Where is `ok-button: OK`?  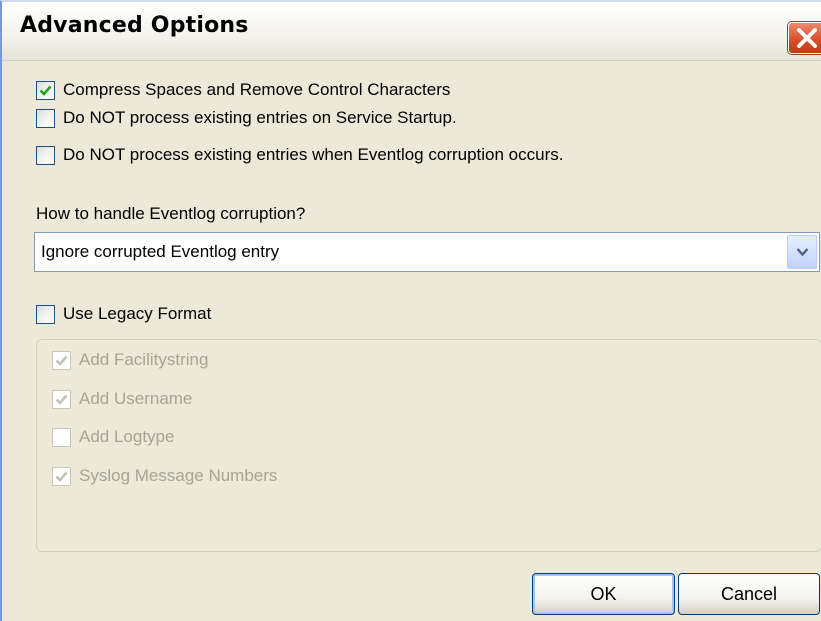 ok-button: OK is located at coordinates (603, 594).